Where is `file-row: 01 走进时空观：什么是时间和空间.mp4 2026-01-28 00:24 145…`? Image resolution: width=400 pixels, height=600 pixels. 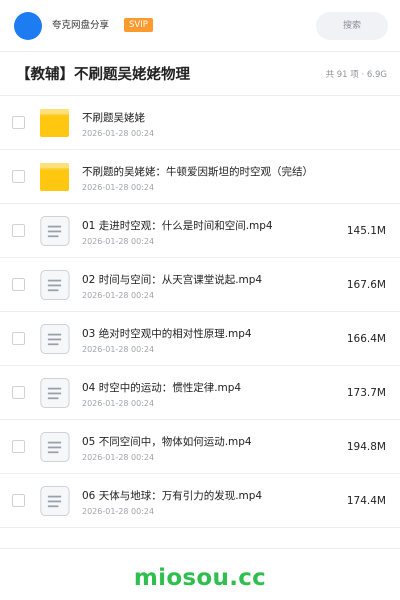 file-row: 01 走进时空观：什么是时间和空间.mp4 2026-01-28 00:24 145… is located at coordinates (200, 231).